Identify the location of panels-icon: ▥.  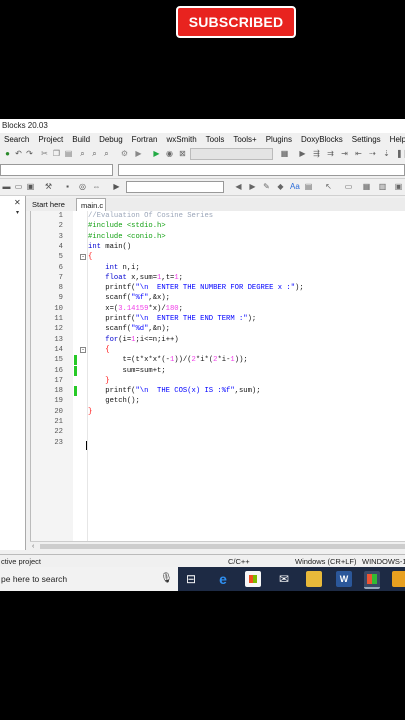
(382, 186).